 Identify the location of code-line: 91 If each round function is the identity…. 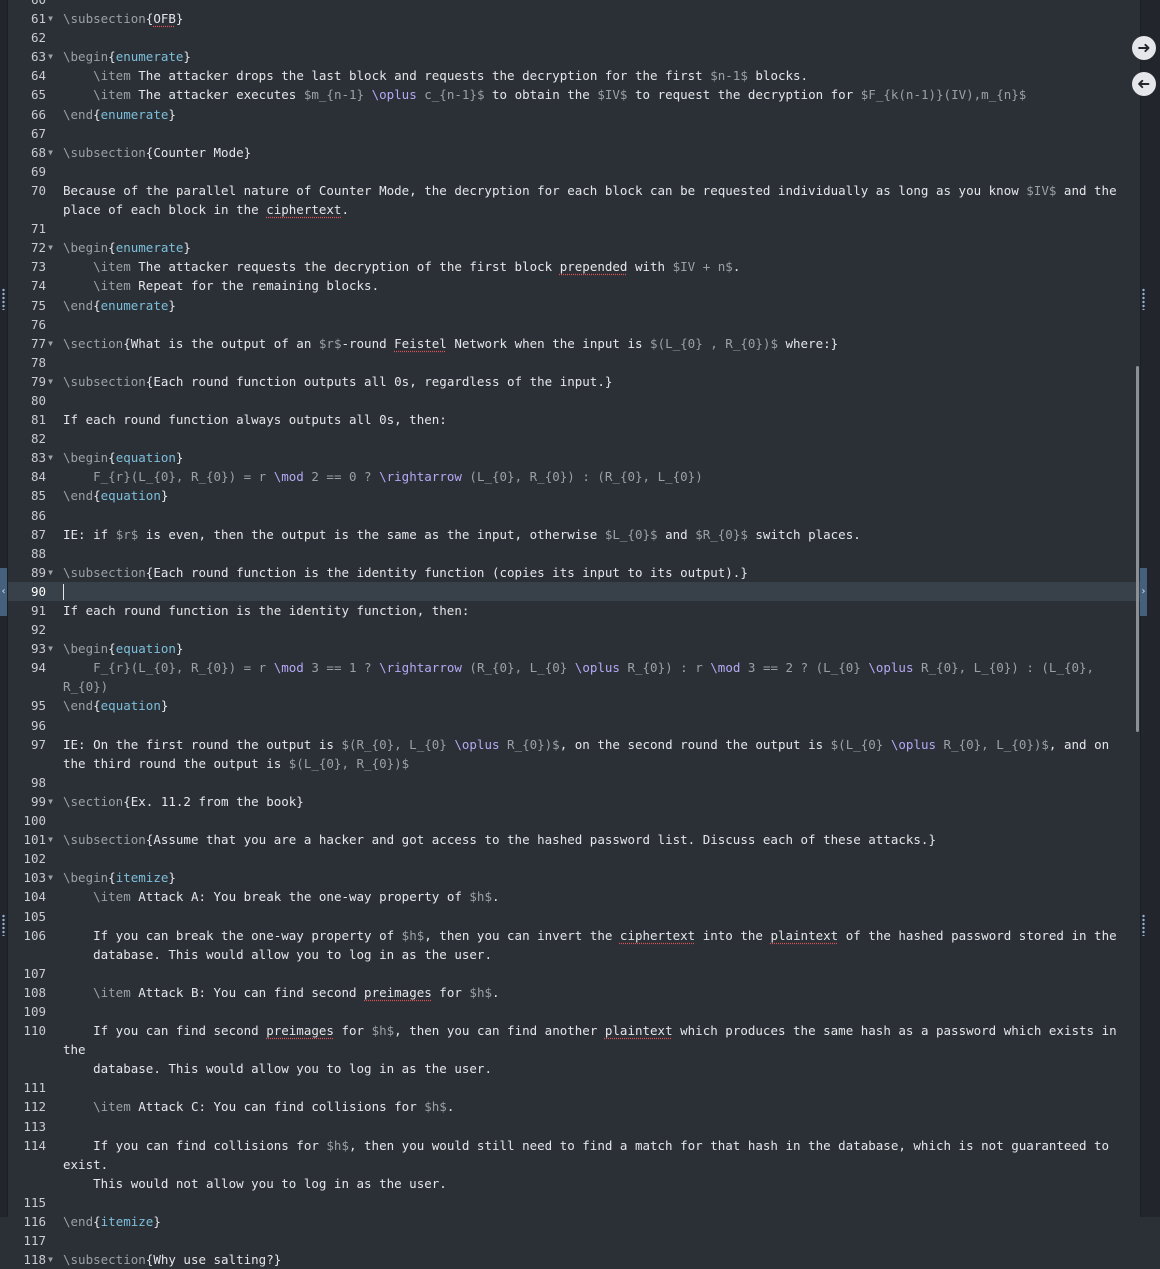
(580, 610).